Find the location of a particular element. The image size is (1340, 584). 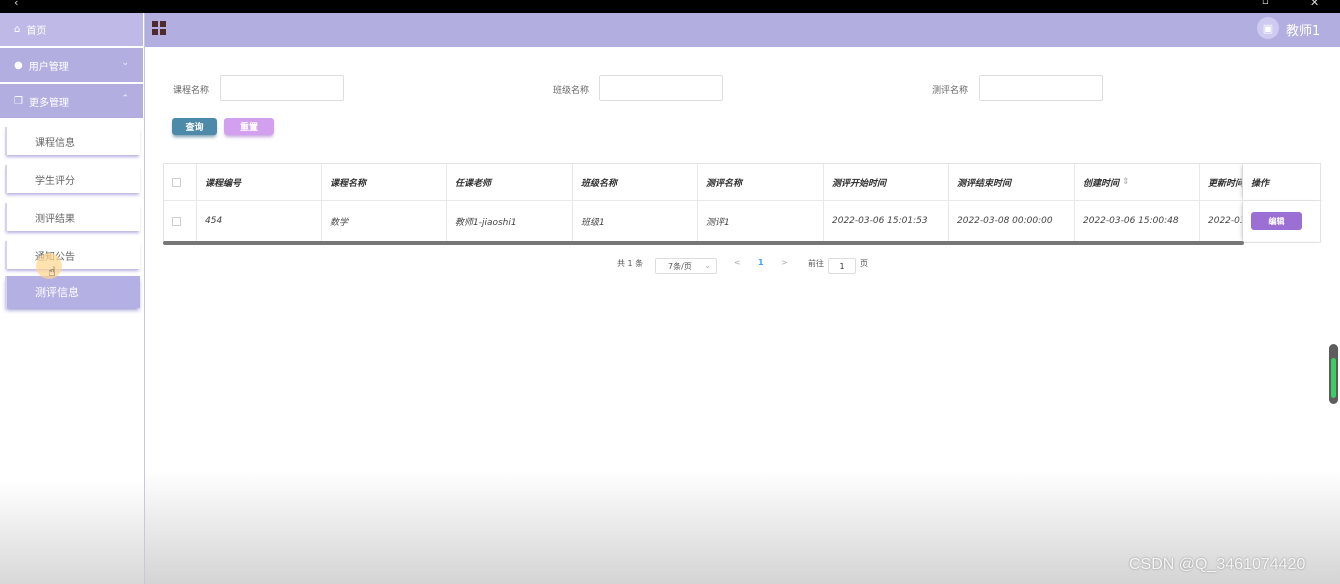

sidebar-item-eval-results: 测评结果 is located at coordinates (72, 217).